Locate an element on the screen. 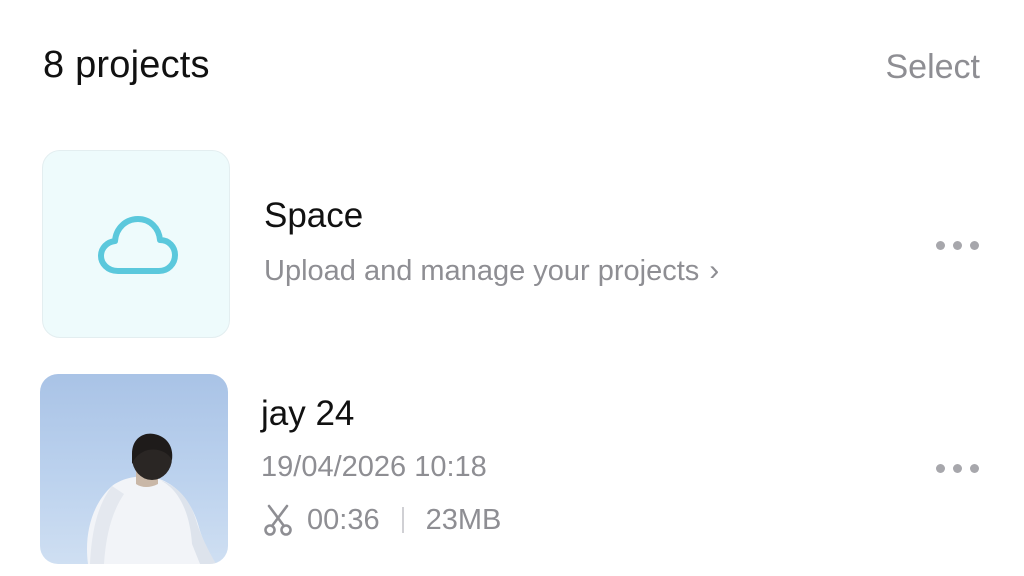 This screenshot has width=1024, height=576. space-more-button is located at coordinates (958, 245).